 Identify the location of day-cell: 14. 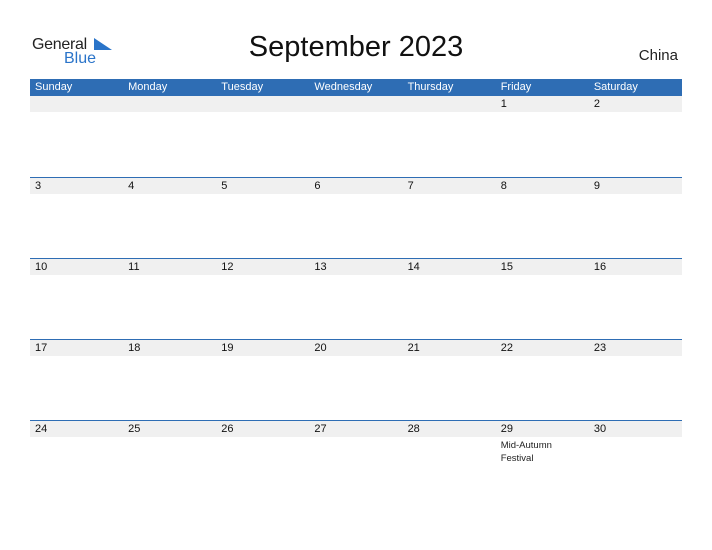
(449, 299).